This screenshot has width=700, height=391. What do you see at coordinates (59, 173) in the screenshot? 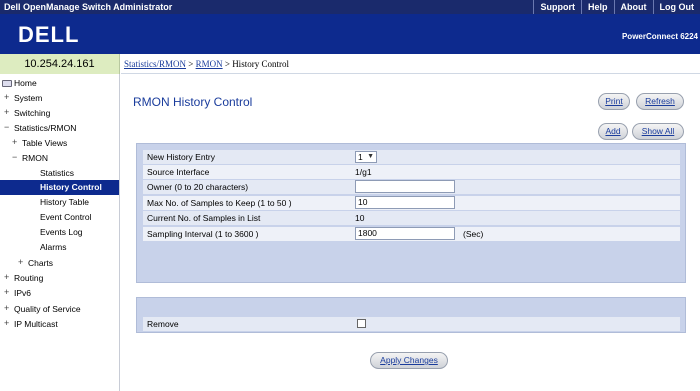
I see `sidebar-item-statistics: Statistics` at bounding box center [59, 173].